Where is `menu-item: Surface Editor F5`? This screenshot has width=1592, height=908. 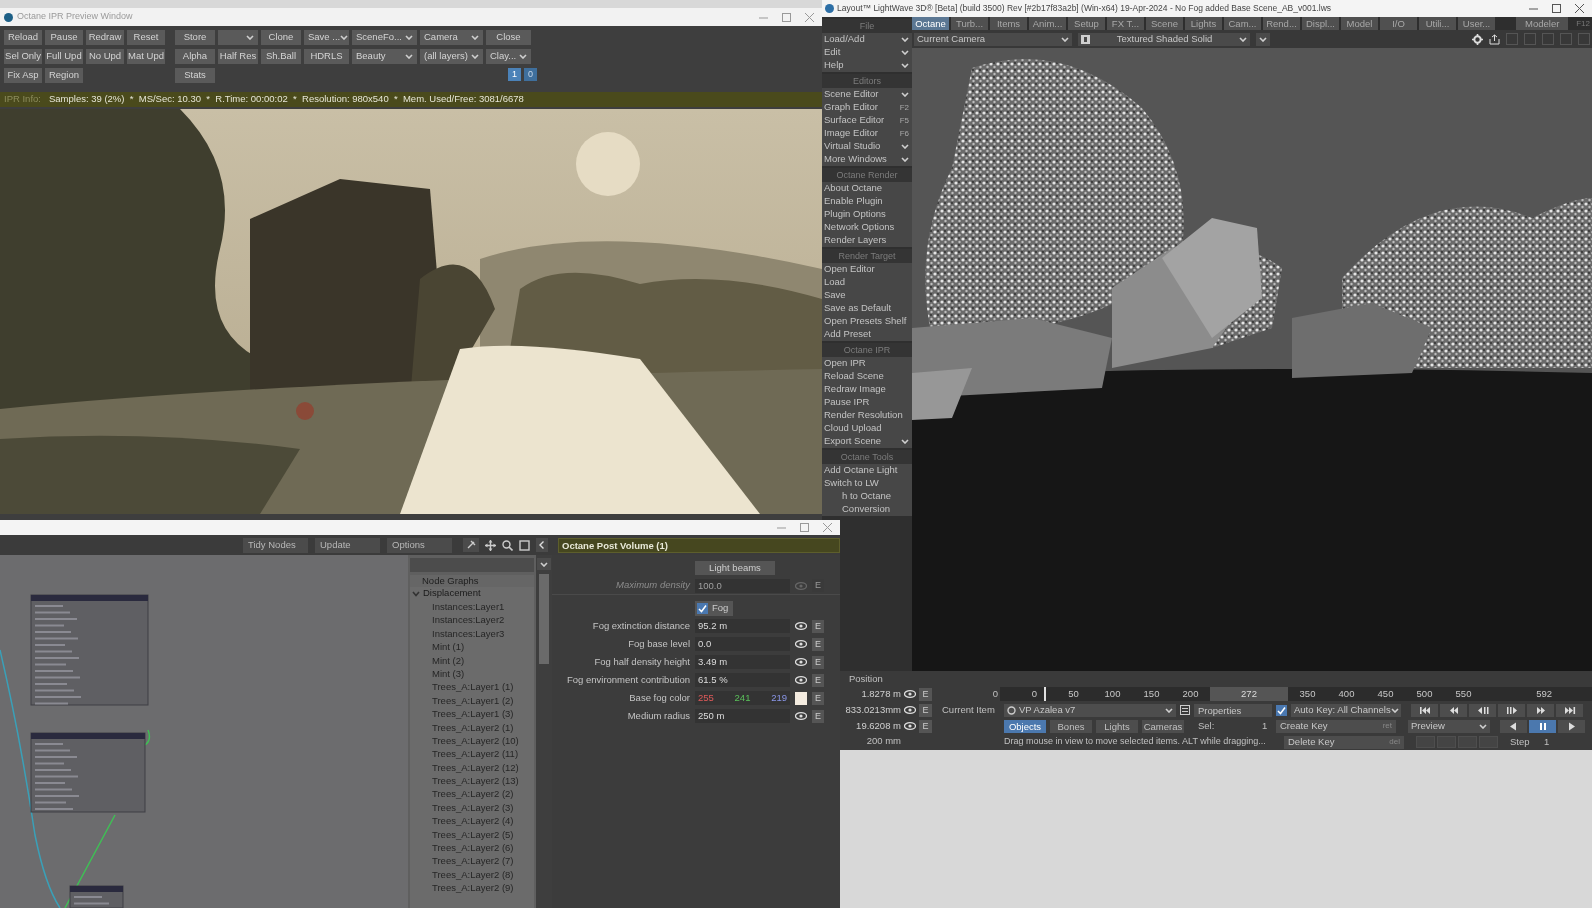 menu-item: Surface Editor F5 is located at coordinates (867, 120).